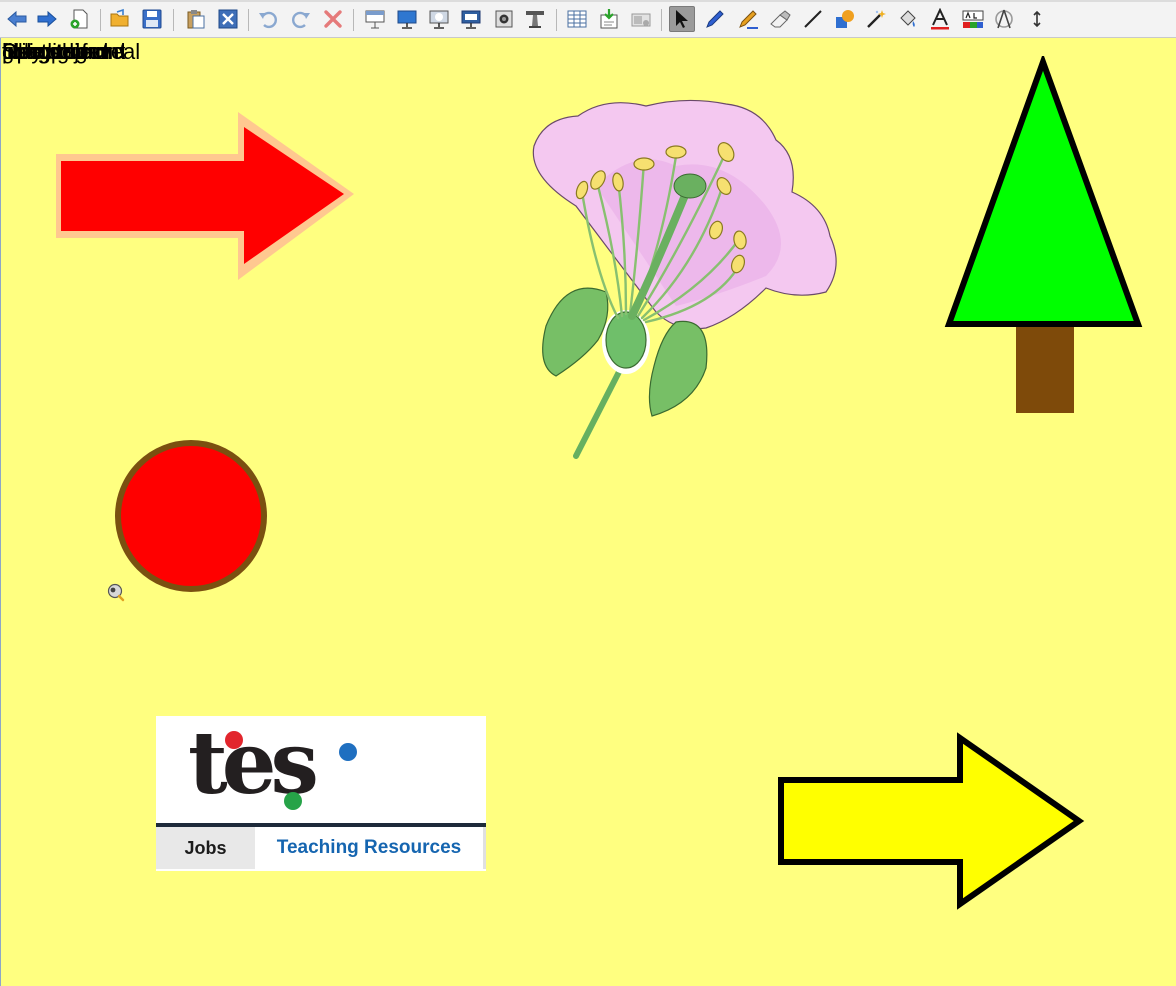 Image resolution: width=1176 pixels, height=986 pixels. Describe the element at coordinates (64, 52) in the screenshot. I see `overlapping-label: link to sound` at that location.